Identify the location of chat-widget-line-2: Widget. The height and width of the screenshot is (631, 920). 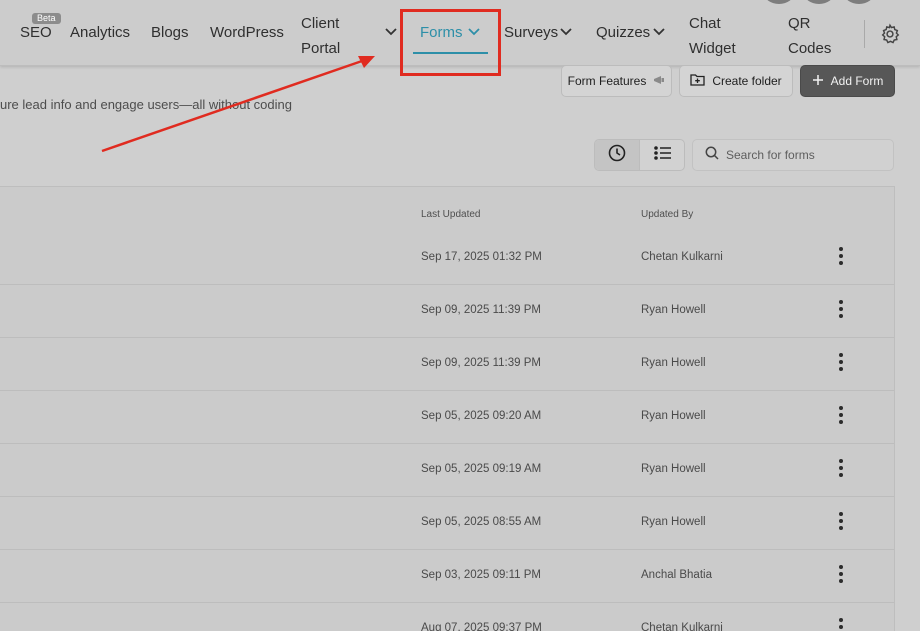
(712, 48).